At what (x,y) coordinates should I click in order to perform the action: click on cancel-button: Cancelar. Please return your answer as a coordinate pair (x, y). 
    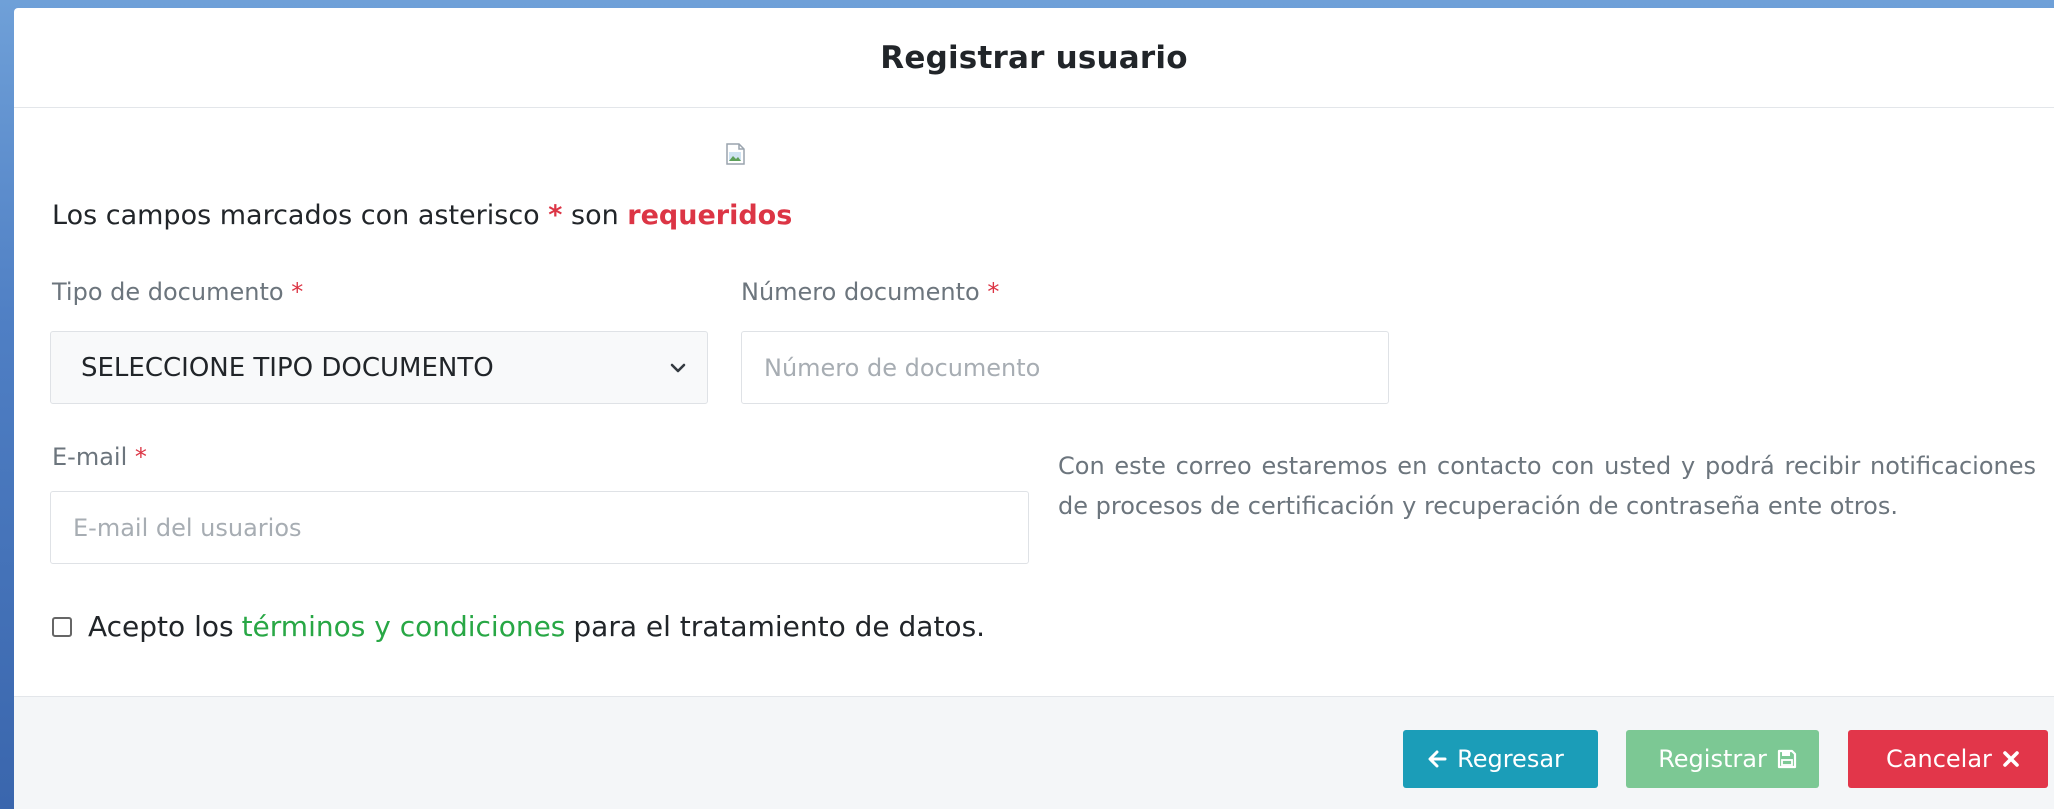
    Looking at the image, I should click on (1948, 759).